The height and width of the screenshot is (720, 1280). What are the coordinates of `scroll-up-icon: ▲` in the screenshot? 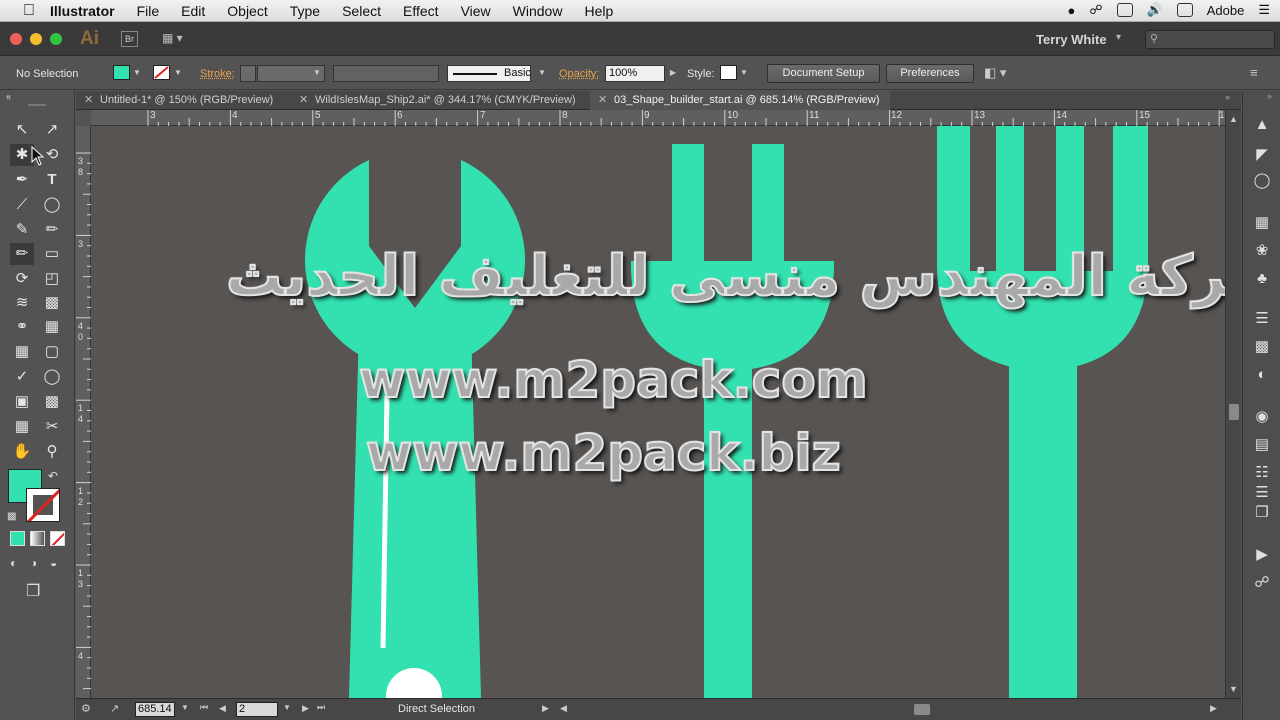 It's located at (1233, 119).